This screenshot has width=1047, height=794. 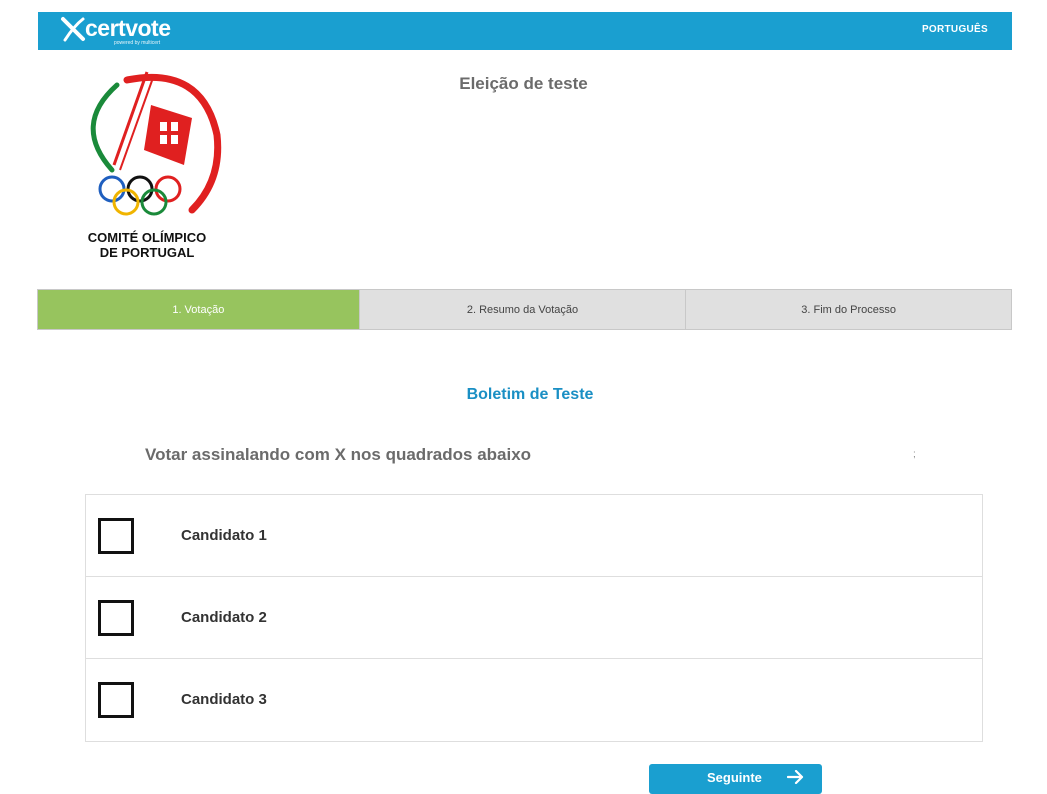 What do you see at coordinates (534, 536) in the screenshot?
I see `candidate-row: Candidato 1` at bounding box center [534, 536].